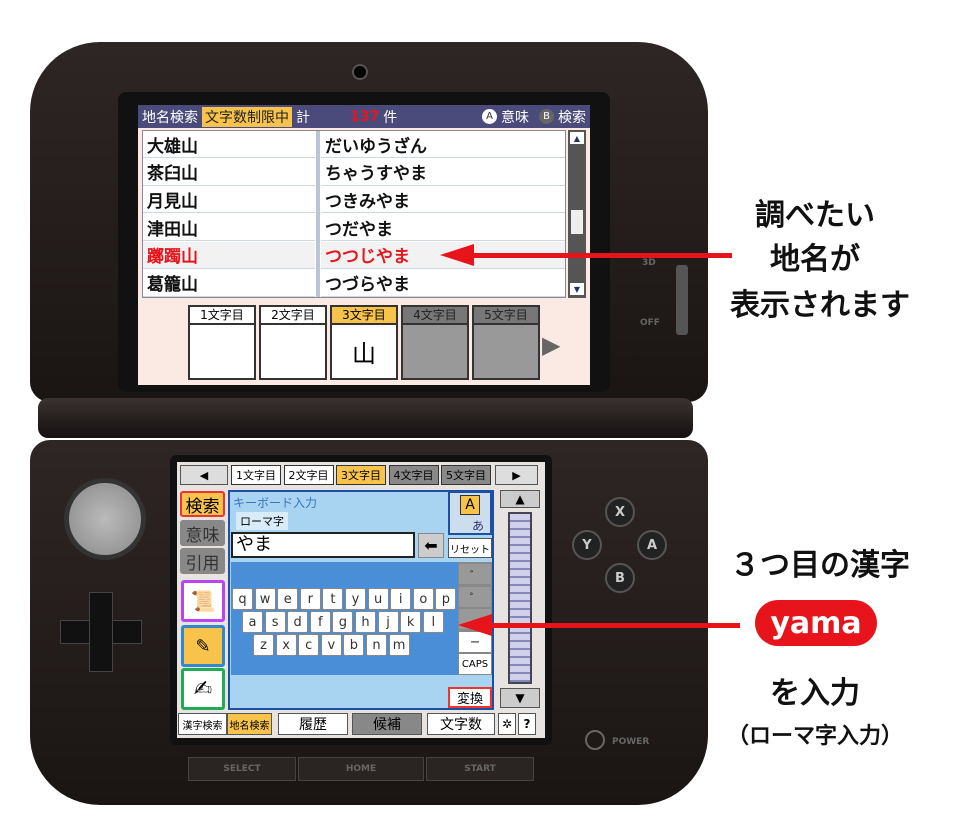  Describe the element at coordinates (249, 724) in the screenshot. I see `bottom-tab: 地名検索` at that location.